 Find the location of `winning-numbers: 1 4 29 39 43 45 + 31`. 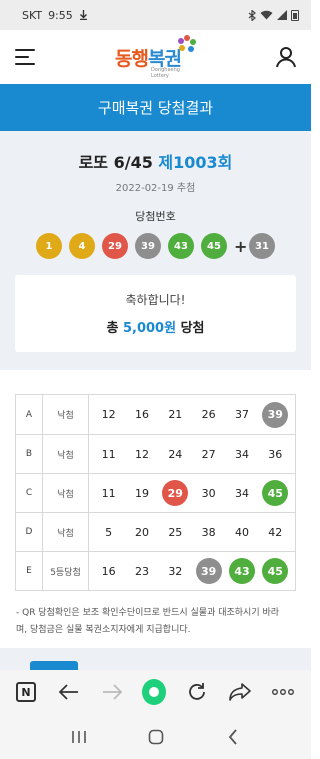

winning-numbers: 1 4 29 39 43 45 + 31 is located at coordinates (155, 246).